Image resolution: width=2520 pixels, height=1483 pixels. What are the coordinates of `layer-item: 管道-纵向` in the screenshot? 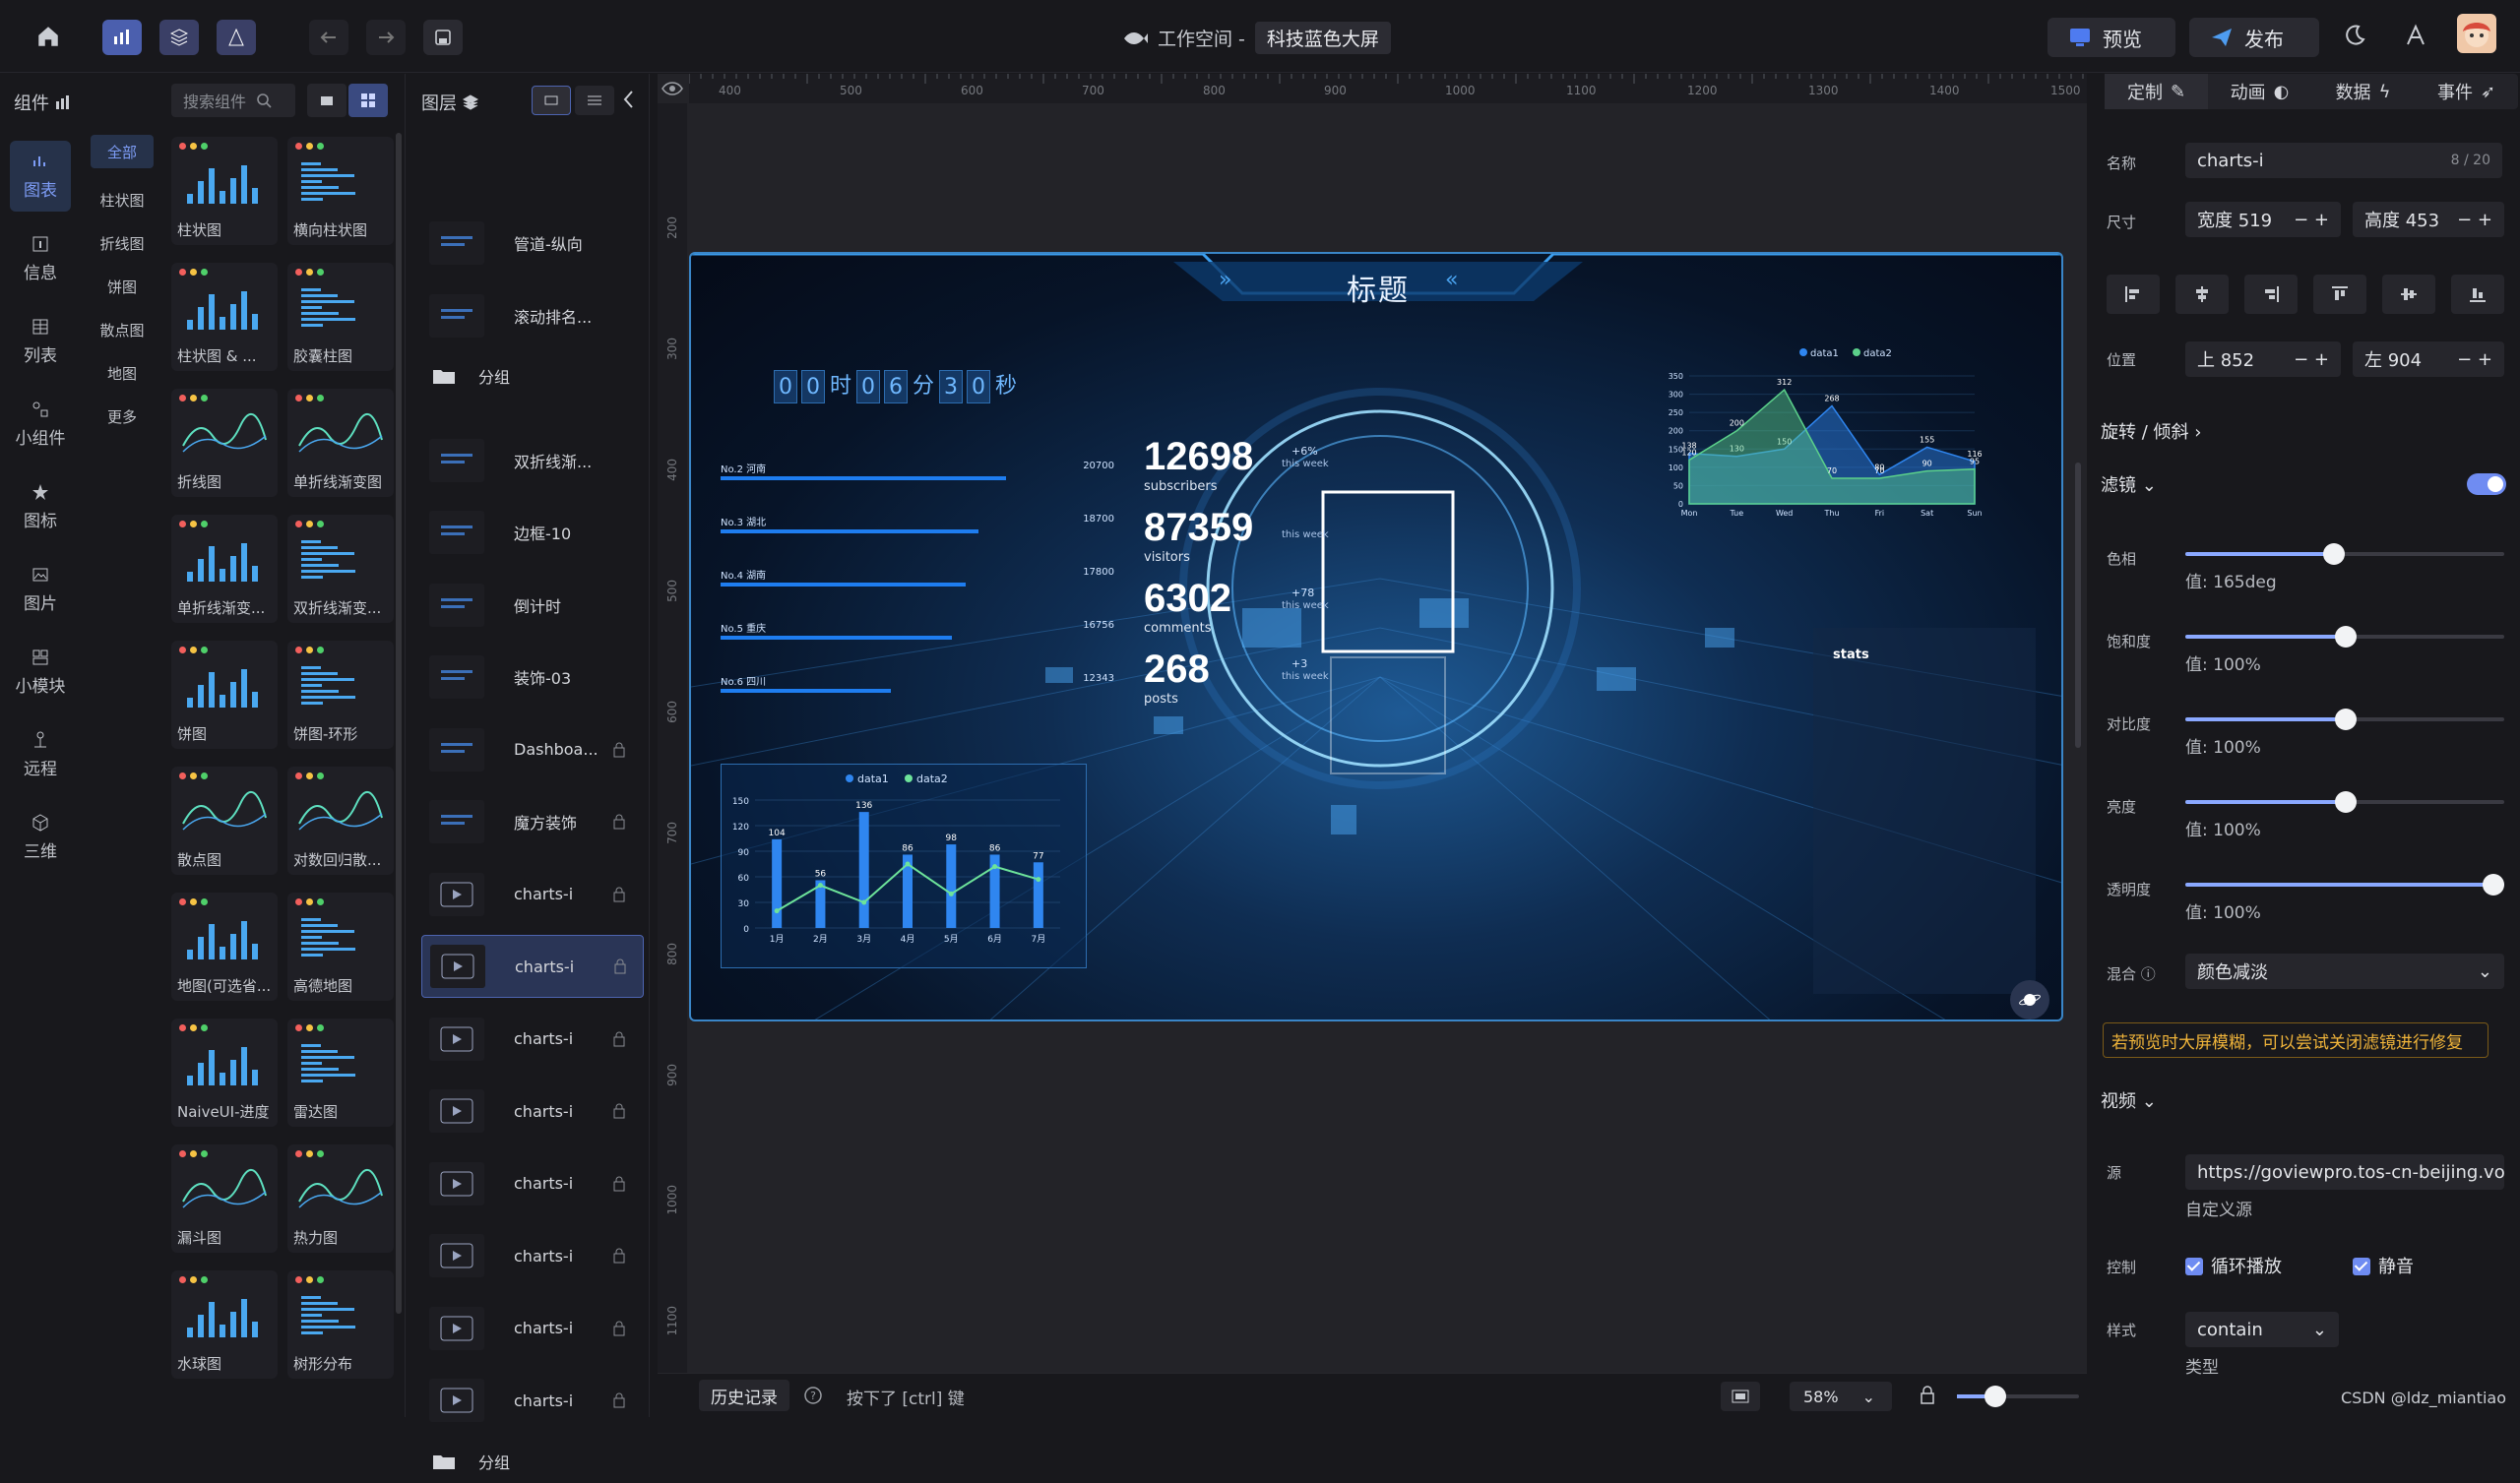 It's located at (532, 243).